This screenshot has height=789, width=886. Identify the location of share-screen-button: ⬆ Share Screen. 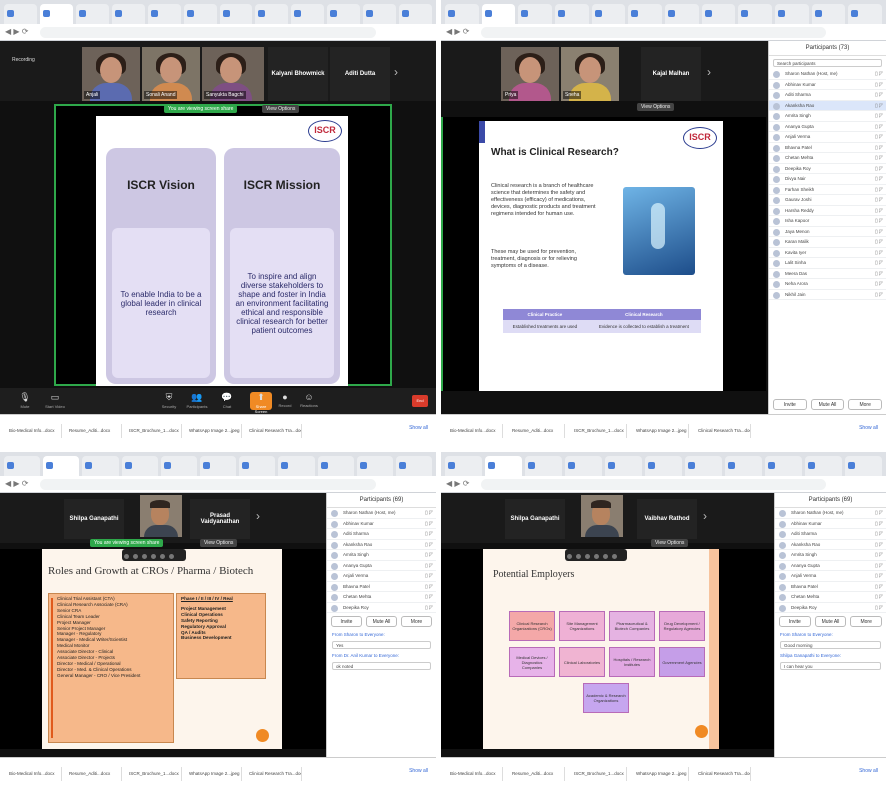
(261, 403).